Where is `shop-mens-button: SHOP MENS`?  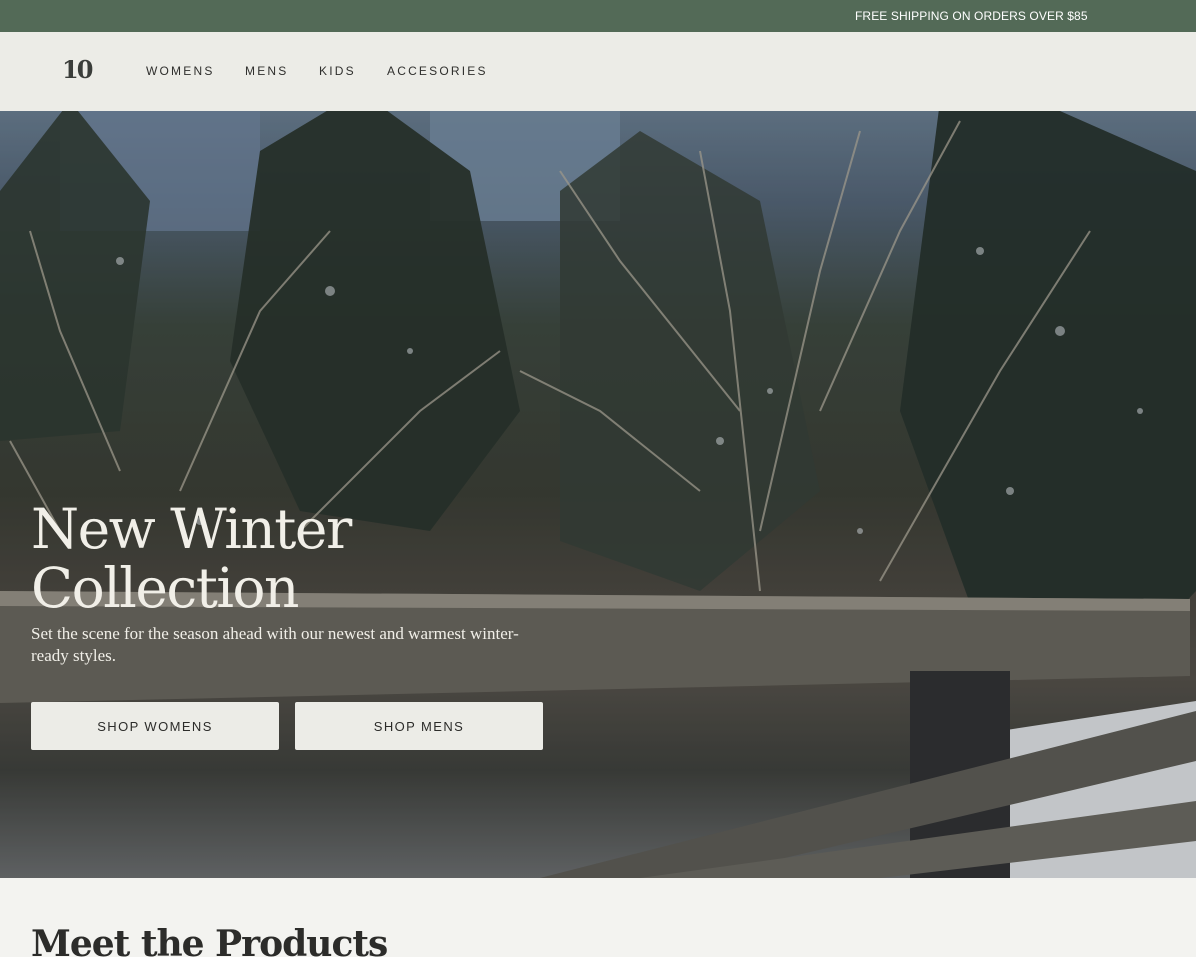 shop-mens-button: SHOP MENS is located at coordinates (419, 726).